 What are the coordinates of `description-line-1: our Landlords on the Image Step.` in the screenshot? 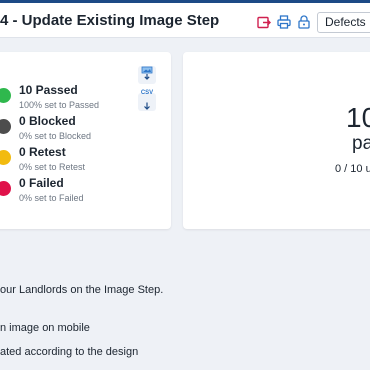 It's located at (82, 290).